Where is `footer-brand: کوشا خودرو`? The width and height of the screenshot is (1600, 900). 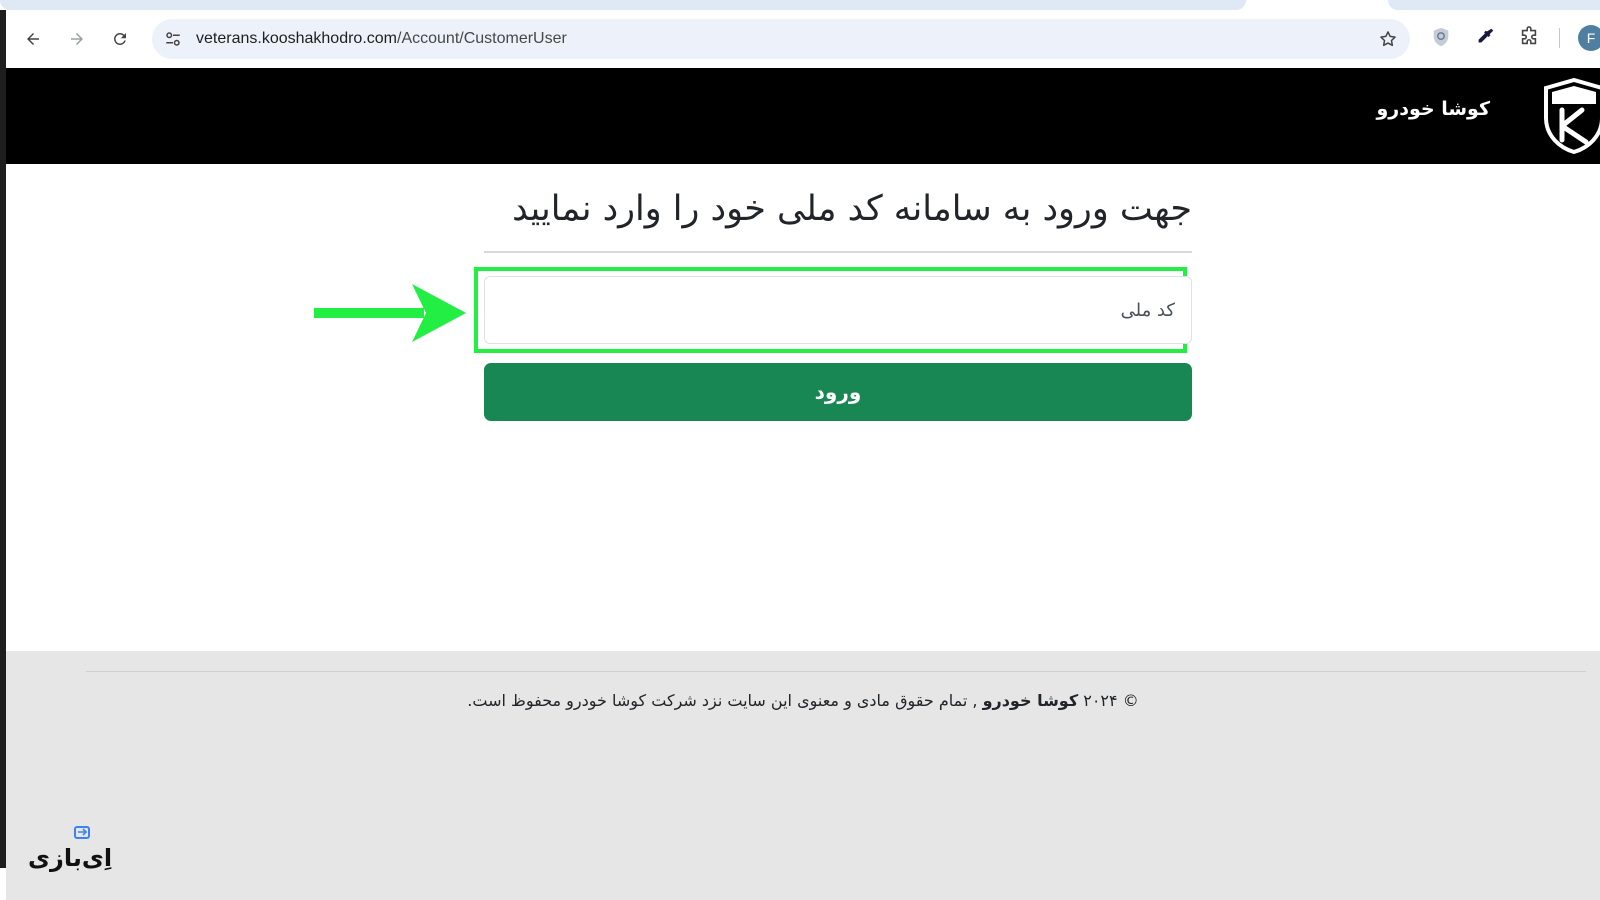
footer-brand: کوشا خودرو is located at coordinates (1030, 700).